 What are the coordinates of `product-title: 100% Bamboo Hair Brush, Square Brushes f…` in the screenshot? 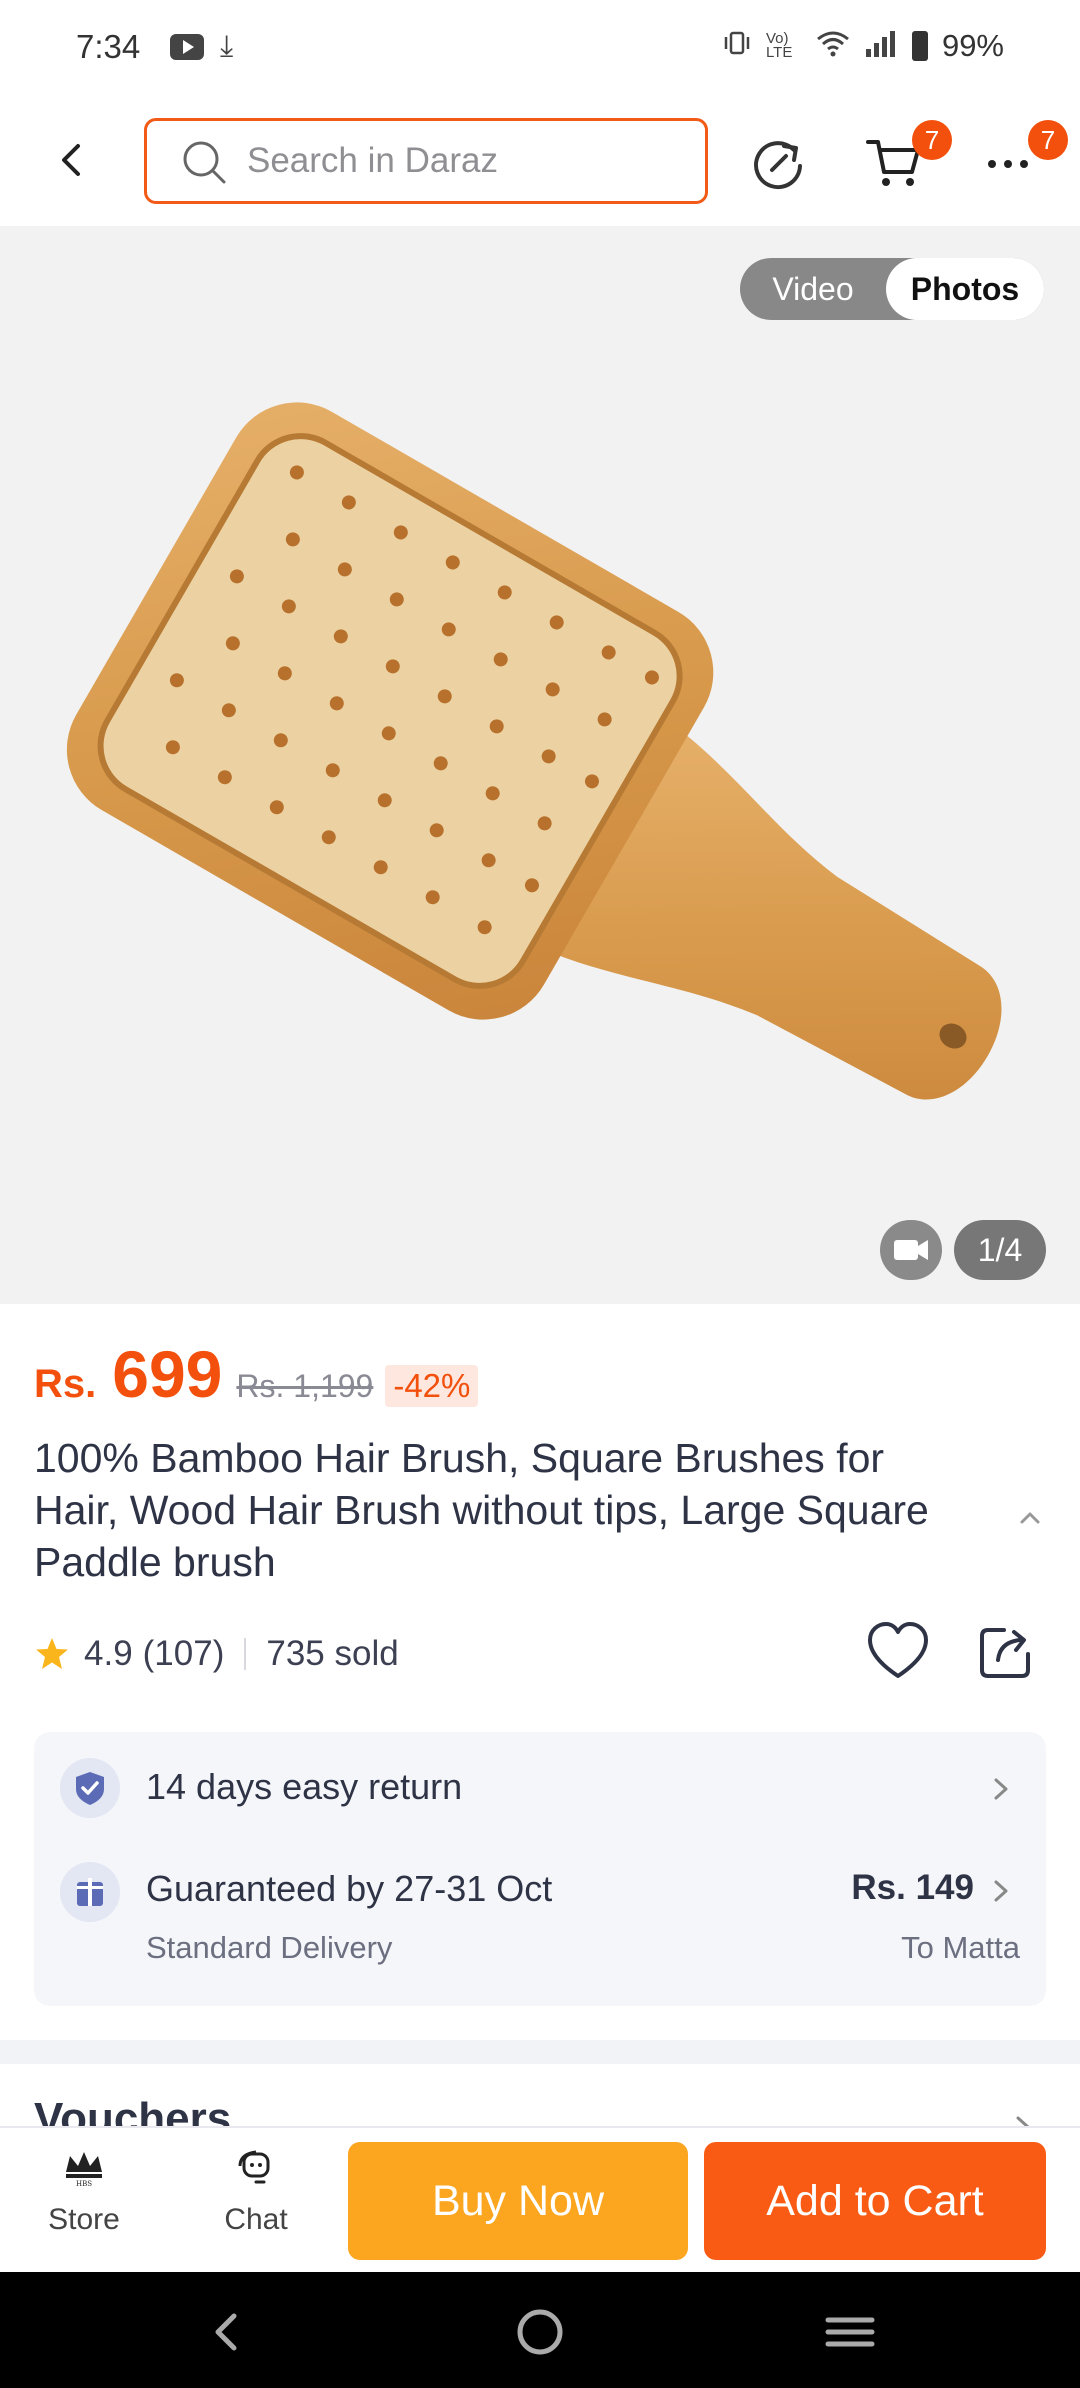 It's located at (481, 1510).